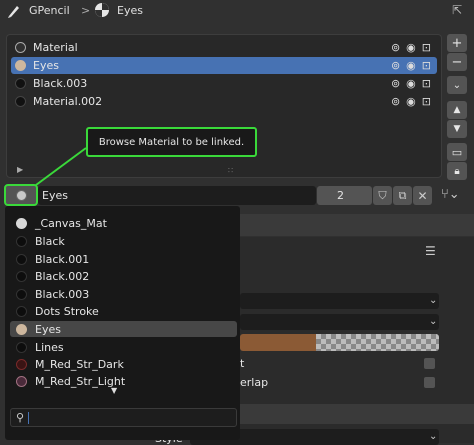  I want to click on item-label: Dots Stroke, so click(67, 311).